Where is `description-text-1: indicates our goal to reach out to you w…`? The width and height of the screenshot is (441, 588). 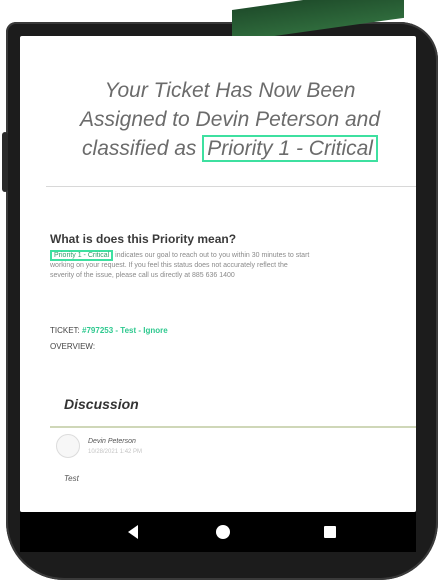 description-text-1: indicates our goal to reach out to you w… is located at coordinates (211, 255).